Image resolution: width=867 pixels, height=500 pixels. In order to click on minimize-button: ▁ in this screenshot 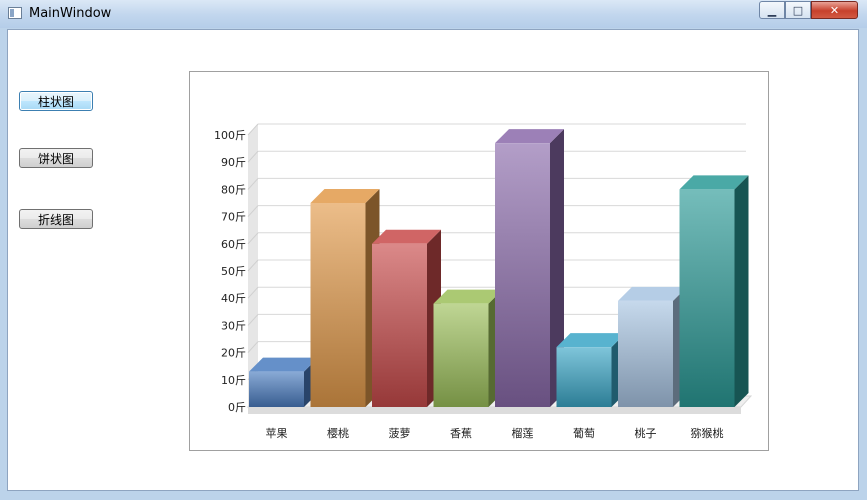, I will do `click(772, 10)`.